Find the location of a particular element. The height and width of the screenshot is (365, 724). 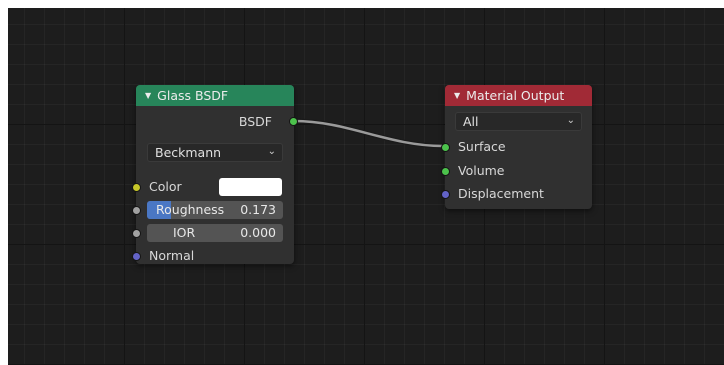

volume-input-socket is located at coordinates (445, 171).